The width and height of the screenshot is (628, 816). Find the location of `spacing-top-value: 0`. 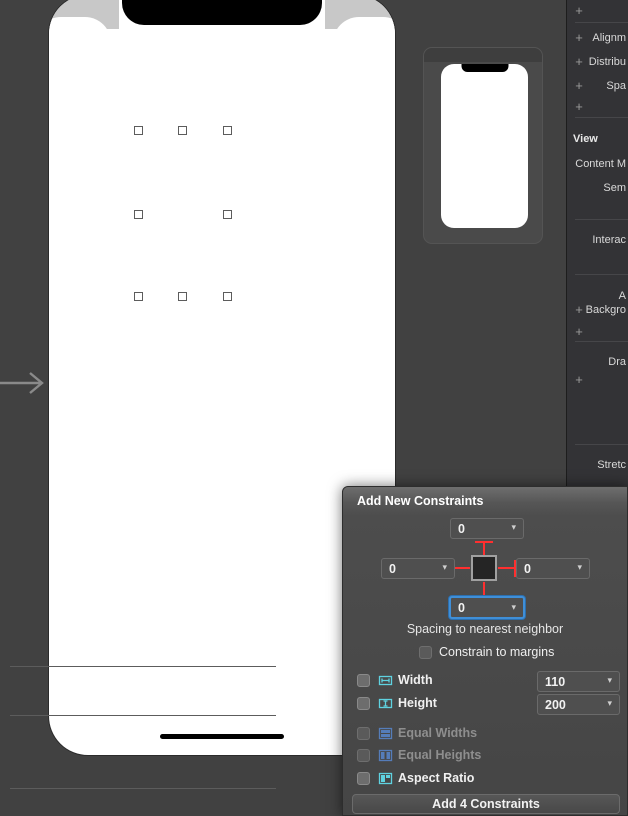

spacing-top-value: 0 is located at coordinates (461, 528).